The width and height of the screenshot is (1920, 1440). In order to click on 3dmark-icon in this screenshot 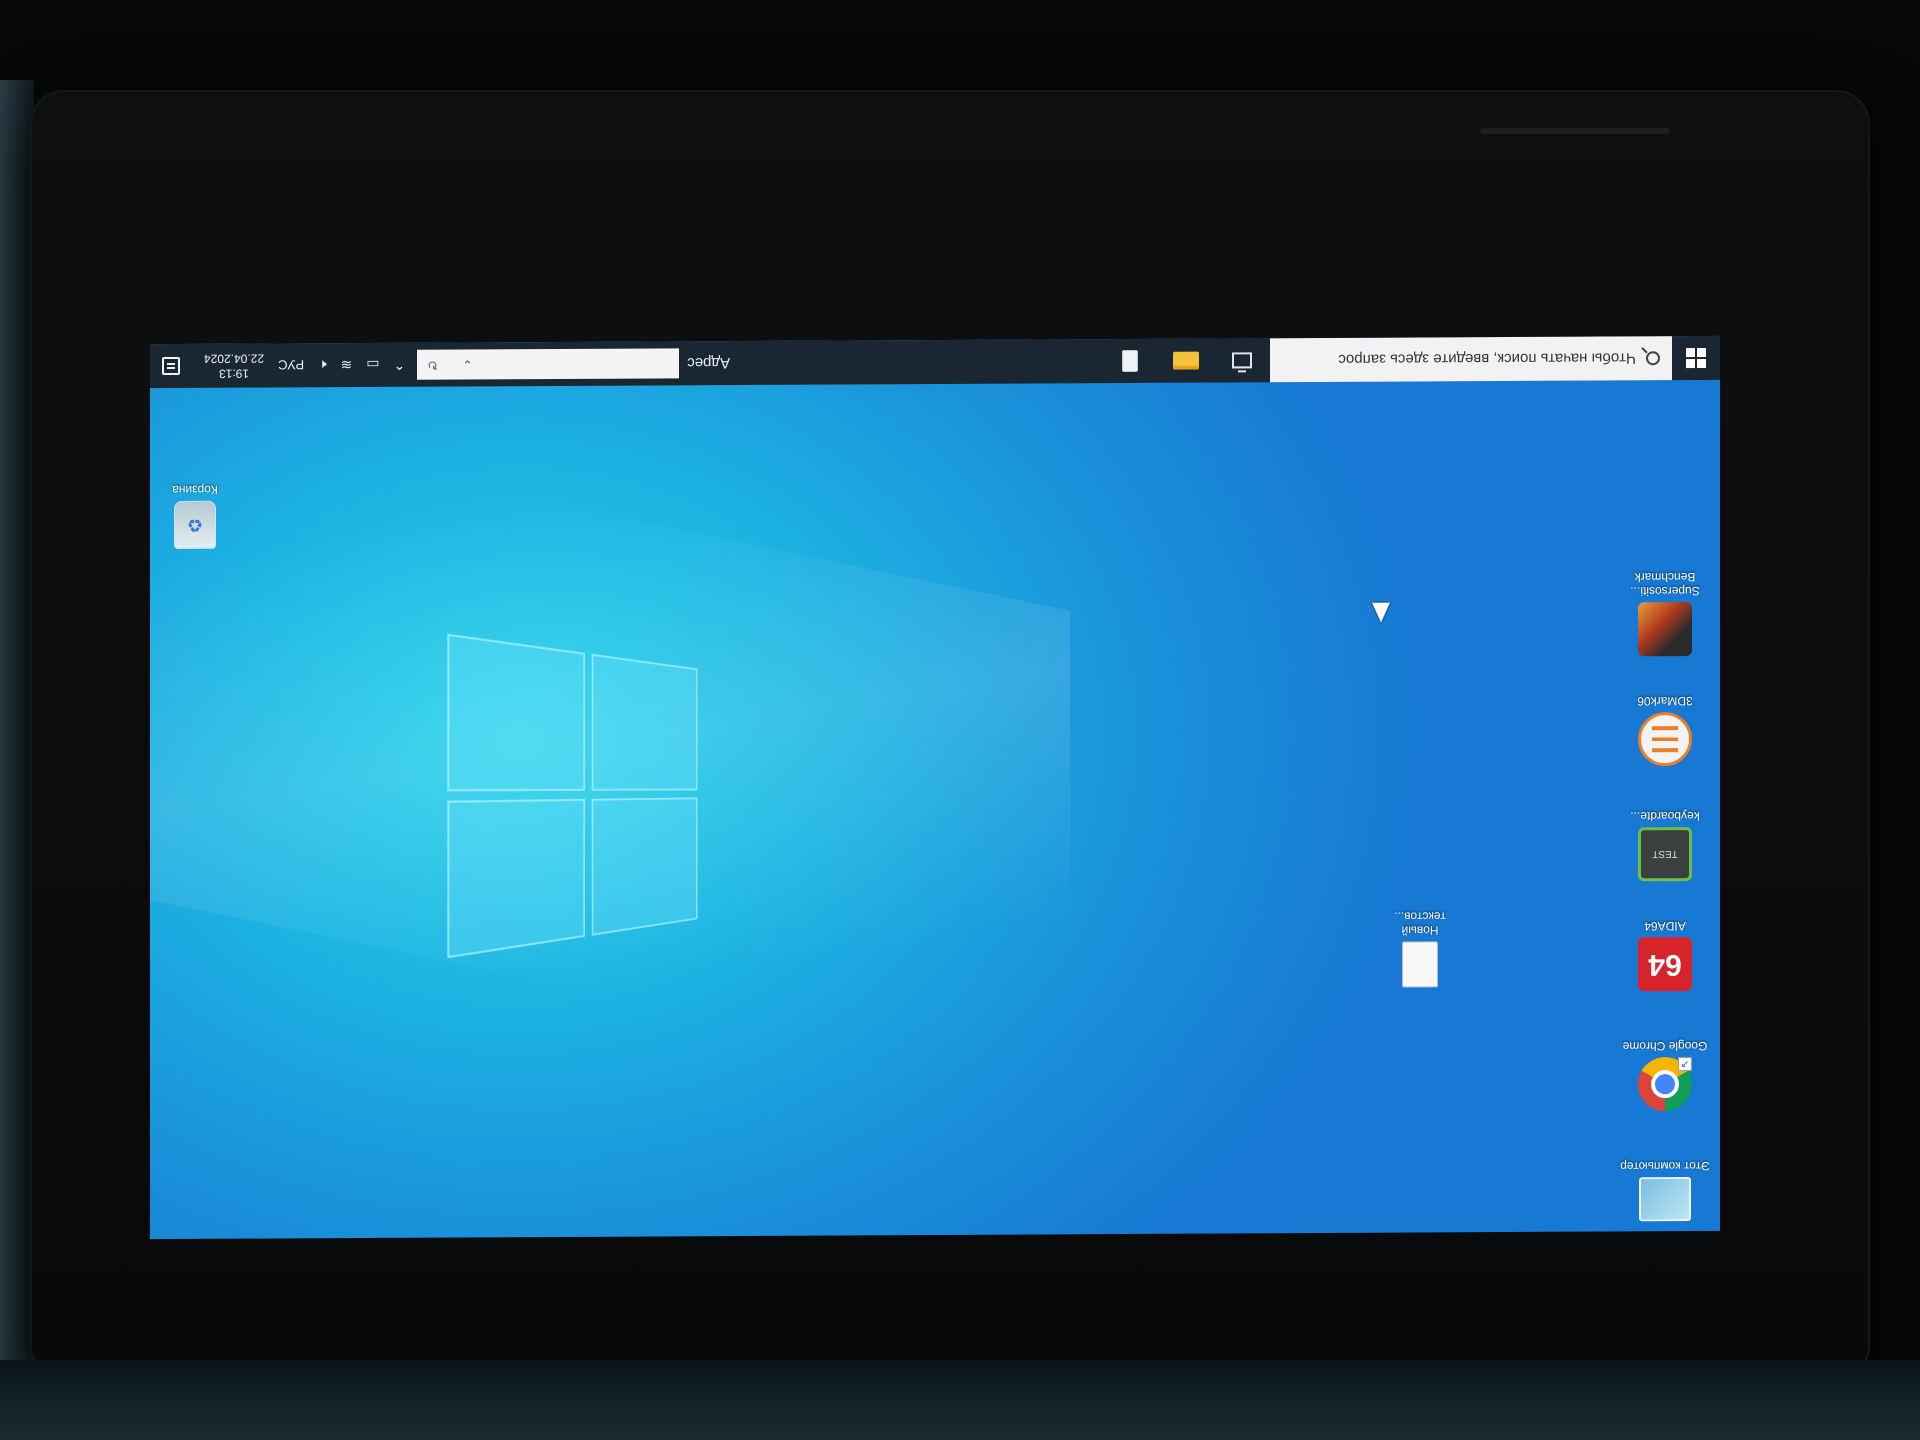, I will do `click(1665, 739)`.